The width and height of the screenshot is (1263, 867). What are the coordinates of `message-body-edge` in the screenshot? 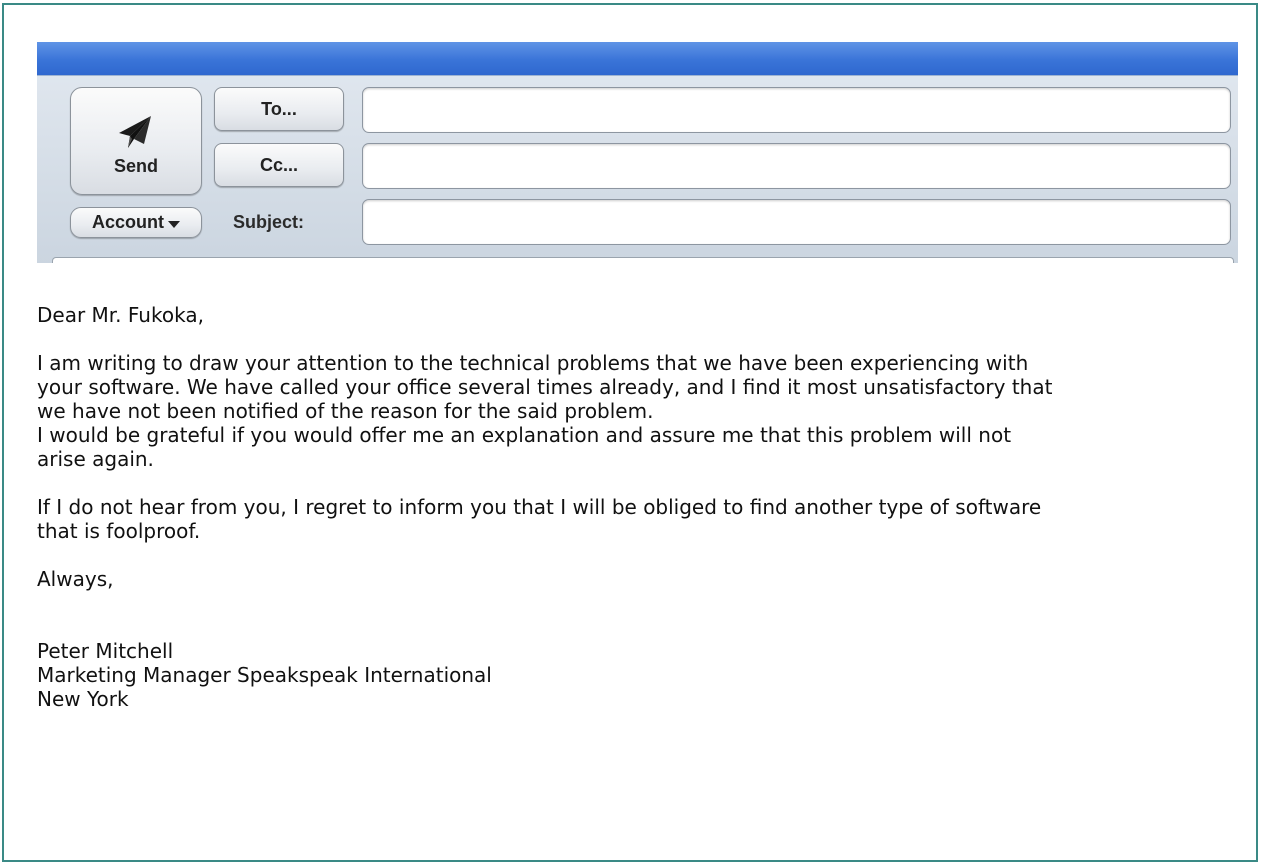 It's located at (643, 260).